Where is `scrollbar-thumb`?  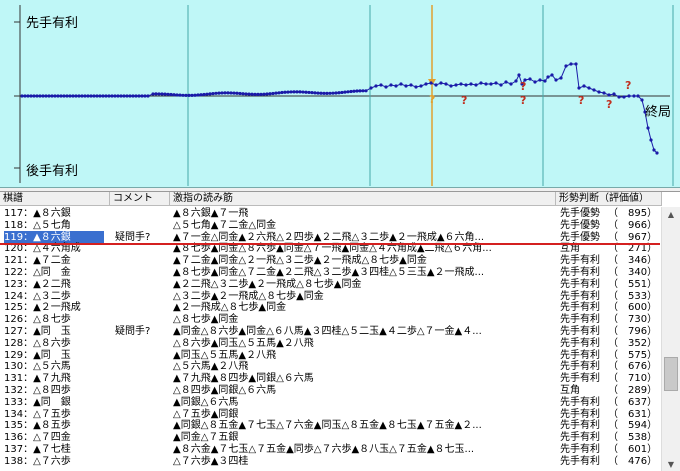 scrollbar-thumb is located at coordinates (671, 374).